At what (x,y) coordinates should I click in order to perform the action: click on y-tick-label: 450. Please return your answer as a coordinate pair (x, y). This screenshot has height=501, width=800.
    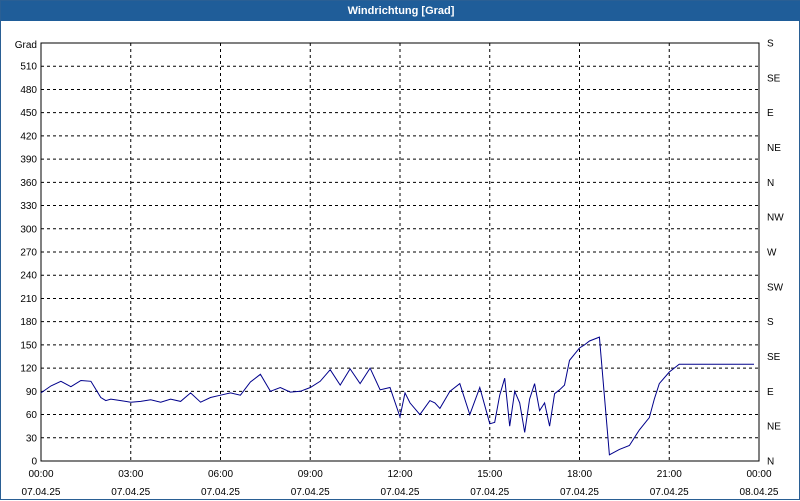
    Looking at the image, I should click on (28, 113).